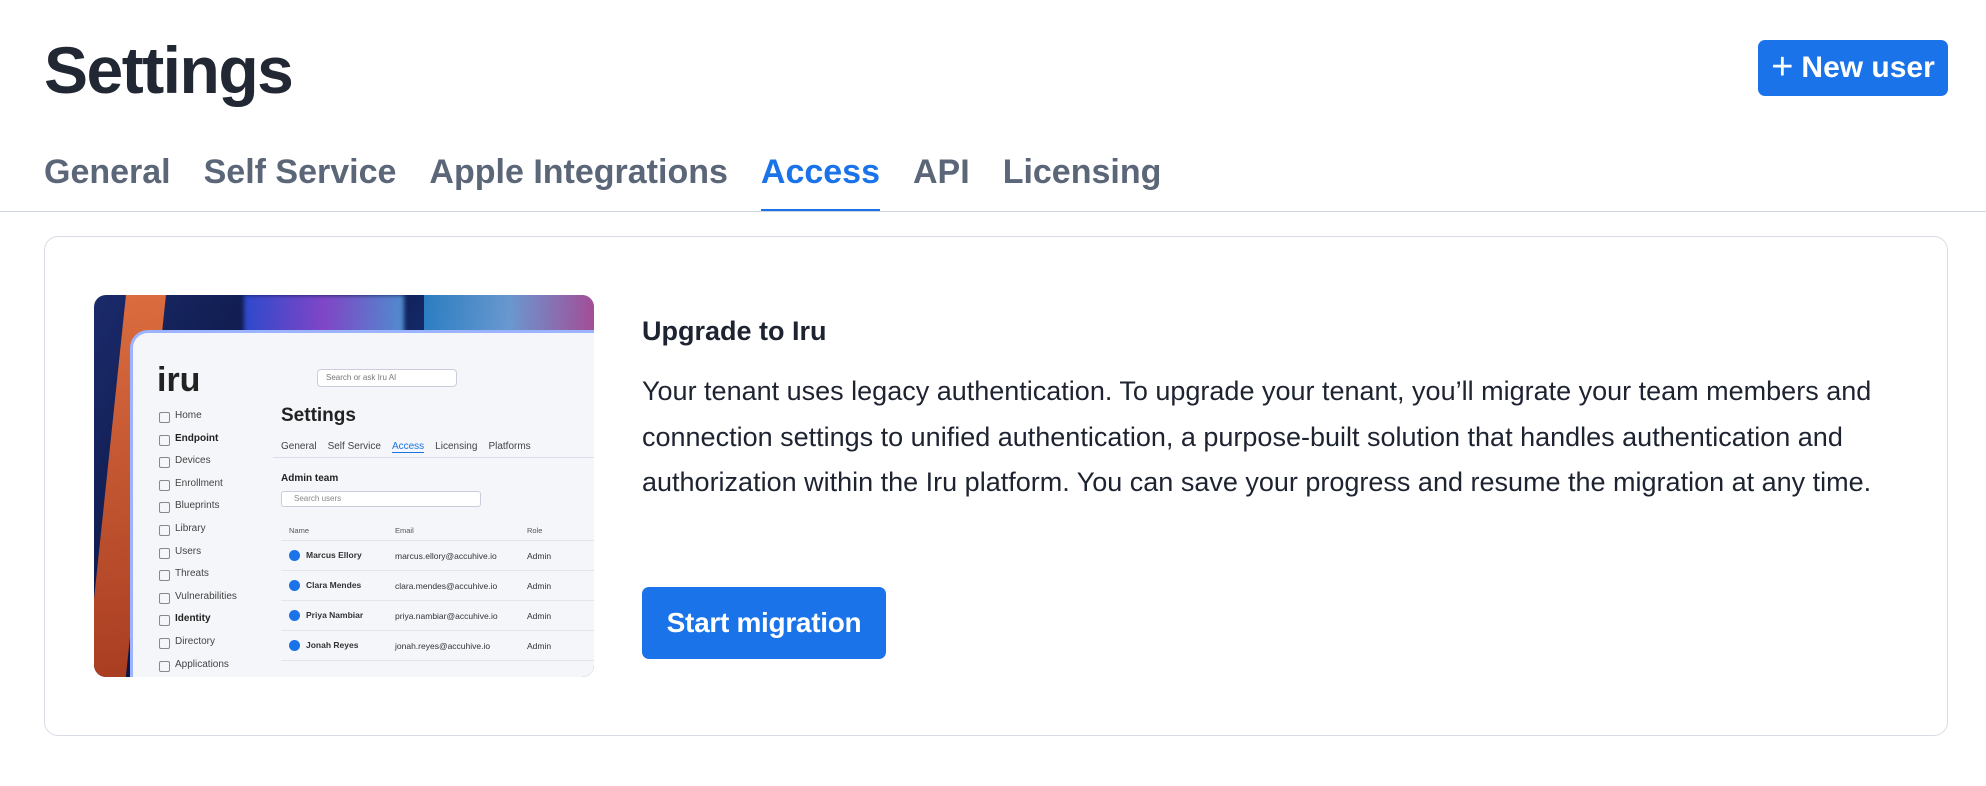 The width and height of the screenshot is (1986, 786). I want to click on tab-access: Access, so click(820, 179).